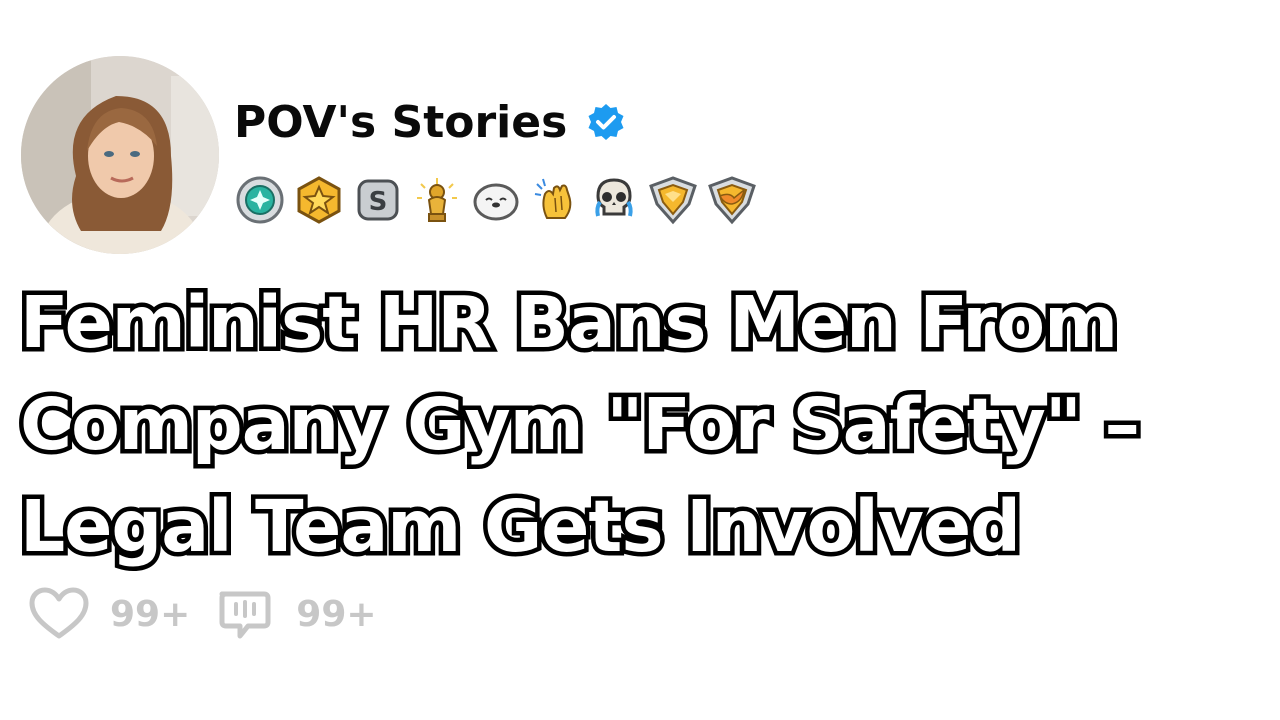 The height and width of the screenshot is (720, 1280). I want to click on seal-emoji-badge-icon, so click(496, 200).